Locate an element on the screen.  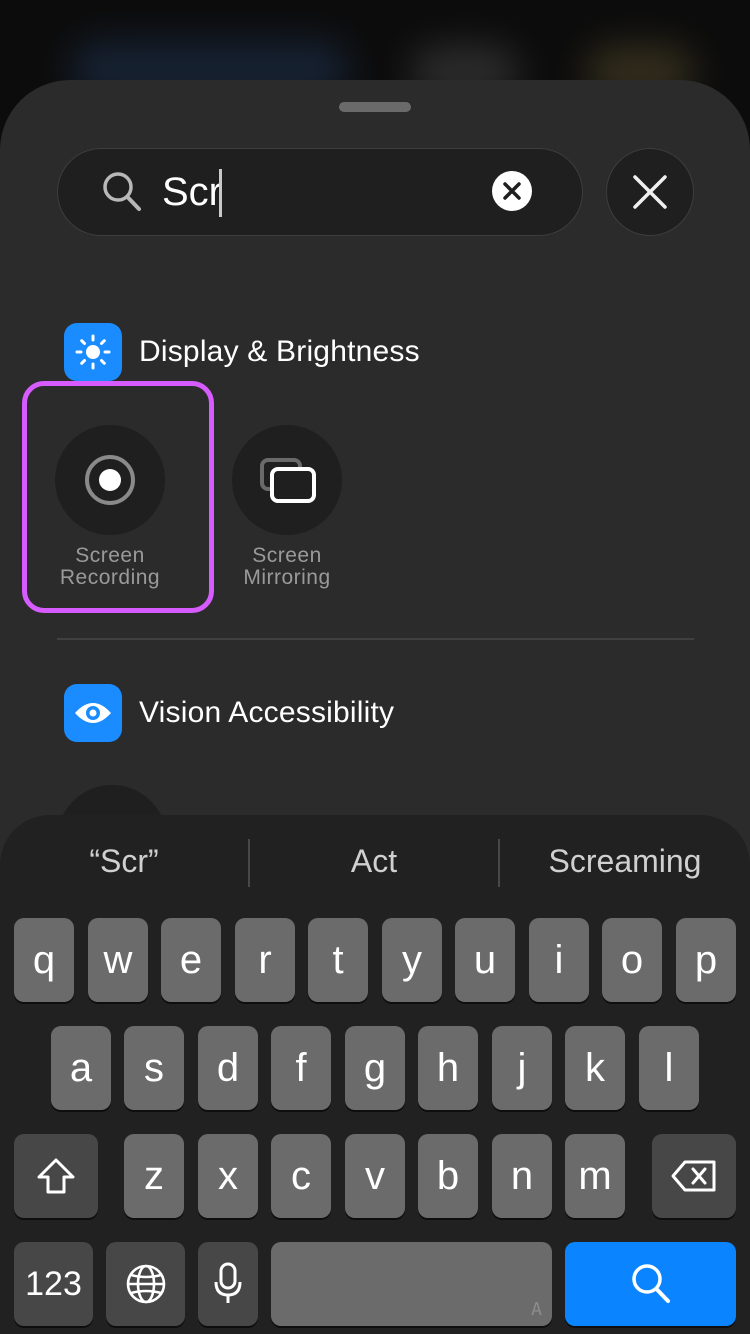
close-icon is located at coordinates (650, 192).